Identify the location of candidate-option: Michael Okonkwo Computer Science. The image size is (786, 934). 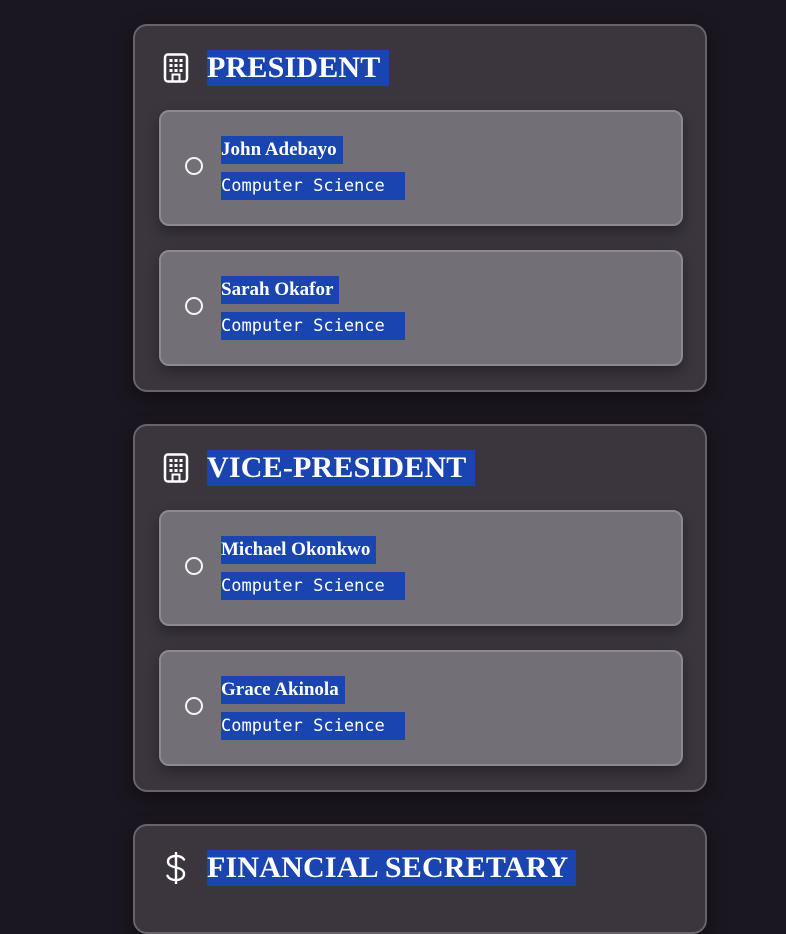
(421, 568).